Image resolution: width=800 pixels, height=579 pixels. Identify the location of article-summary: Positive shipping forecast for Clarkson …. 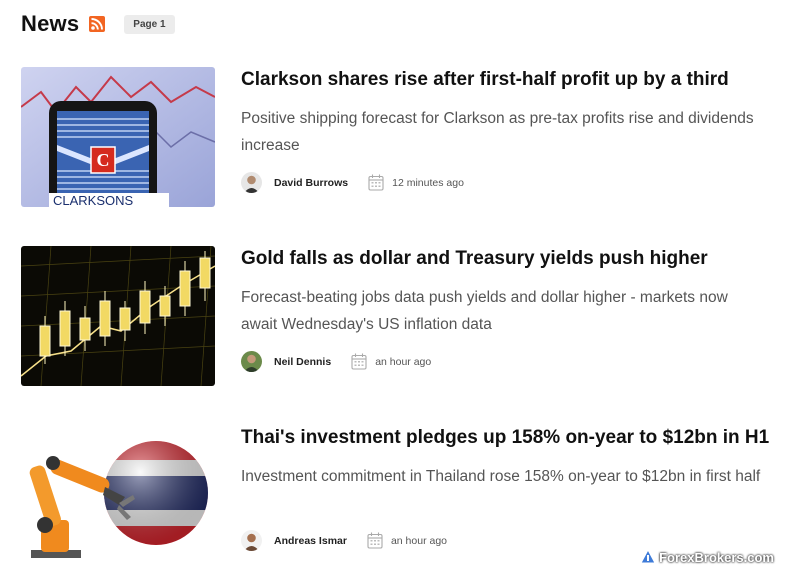
(497, 132).